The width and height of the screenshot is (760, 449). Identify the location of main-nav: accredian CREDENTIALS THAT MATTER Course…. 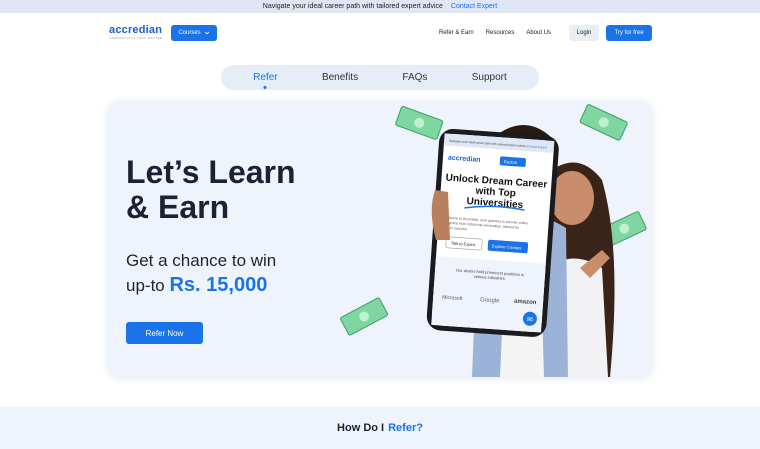
(380, 33).